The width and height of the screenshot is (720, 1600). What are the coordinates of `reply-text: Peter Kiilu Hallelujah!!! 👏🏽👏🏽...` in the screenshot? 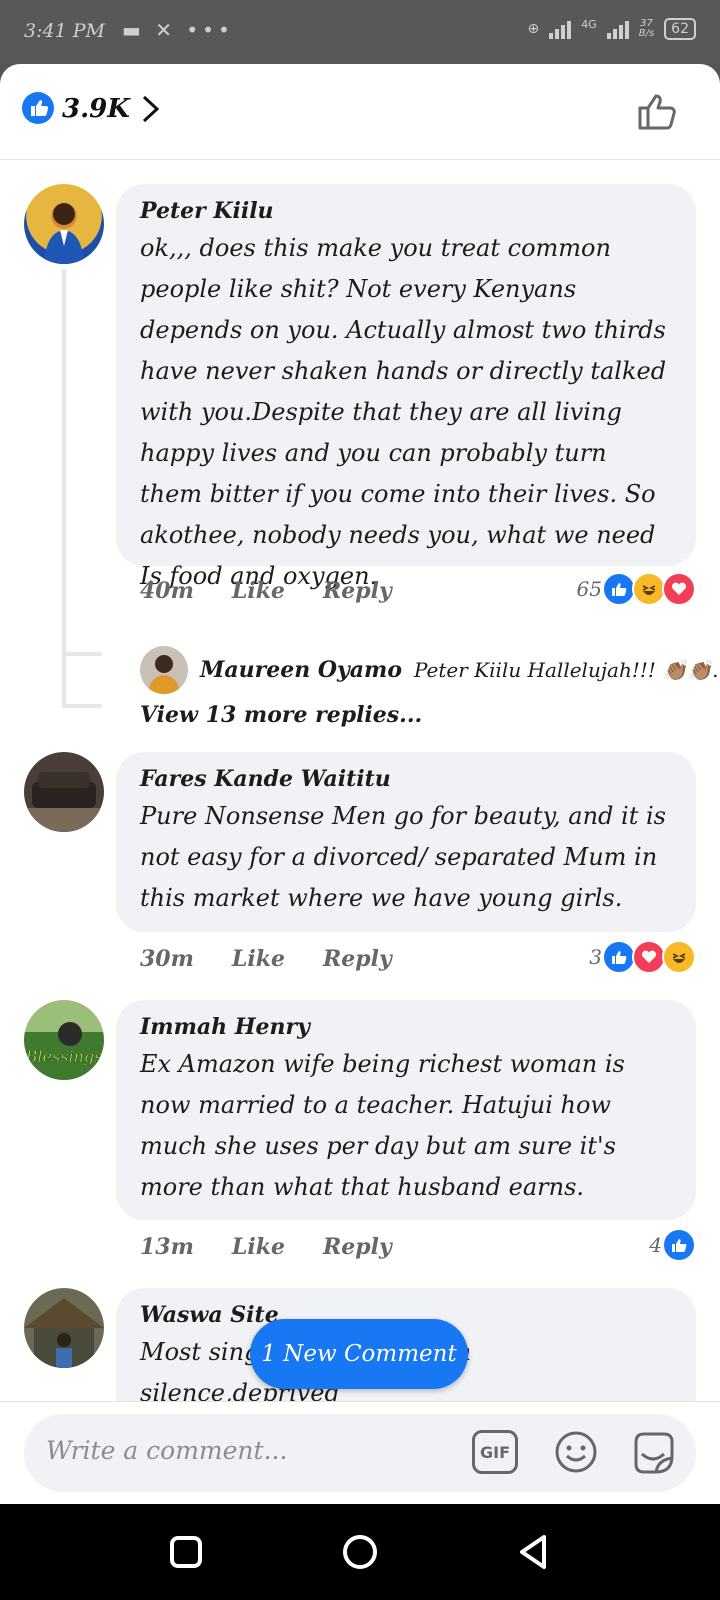 It's located at (567, 670).